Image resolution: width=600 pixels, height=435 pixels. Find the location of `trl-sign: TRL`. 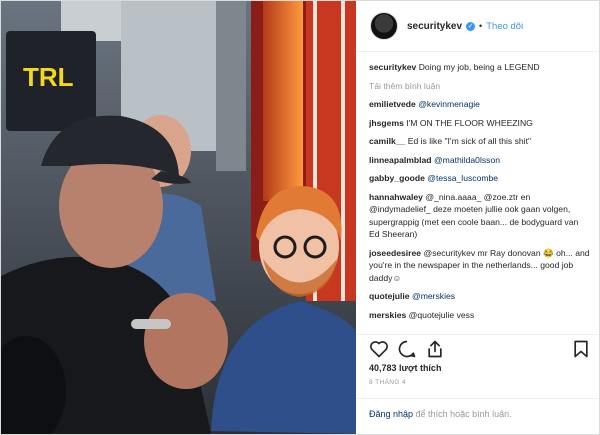

trl-sign: TRL is located at coordinates (48, 77).